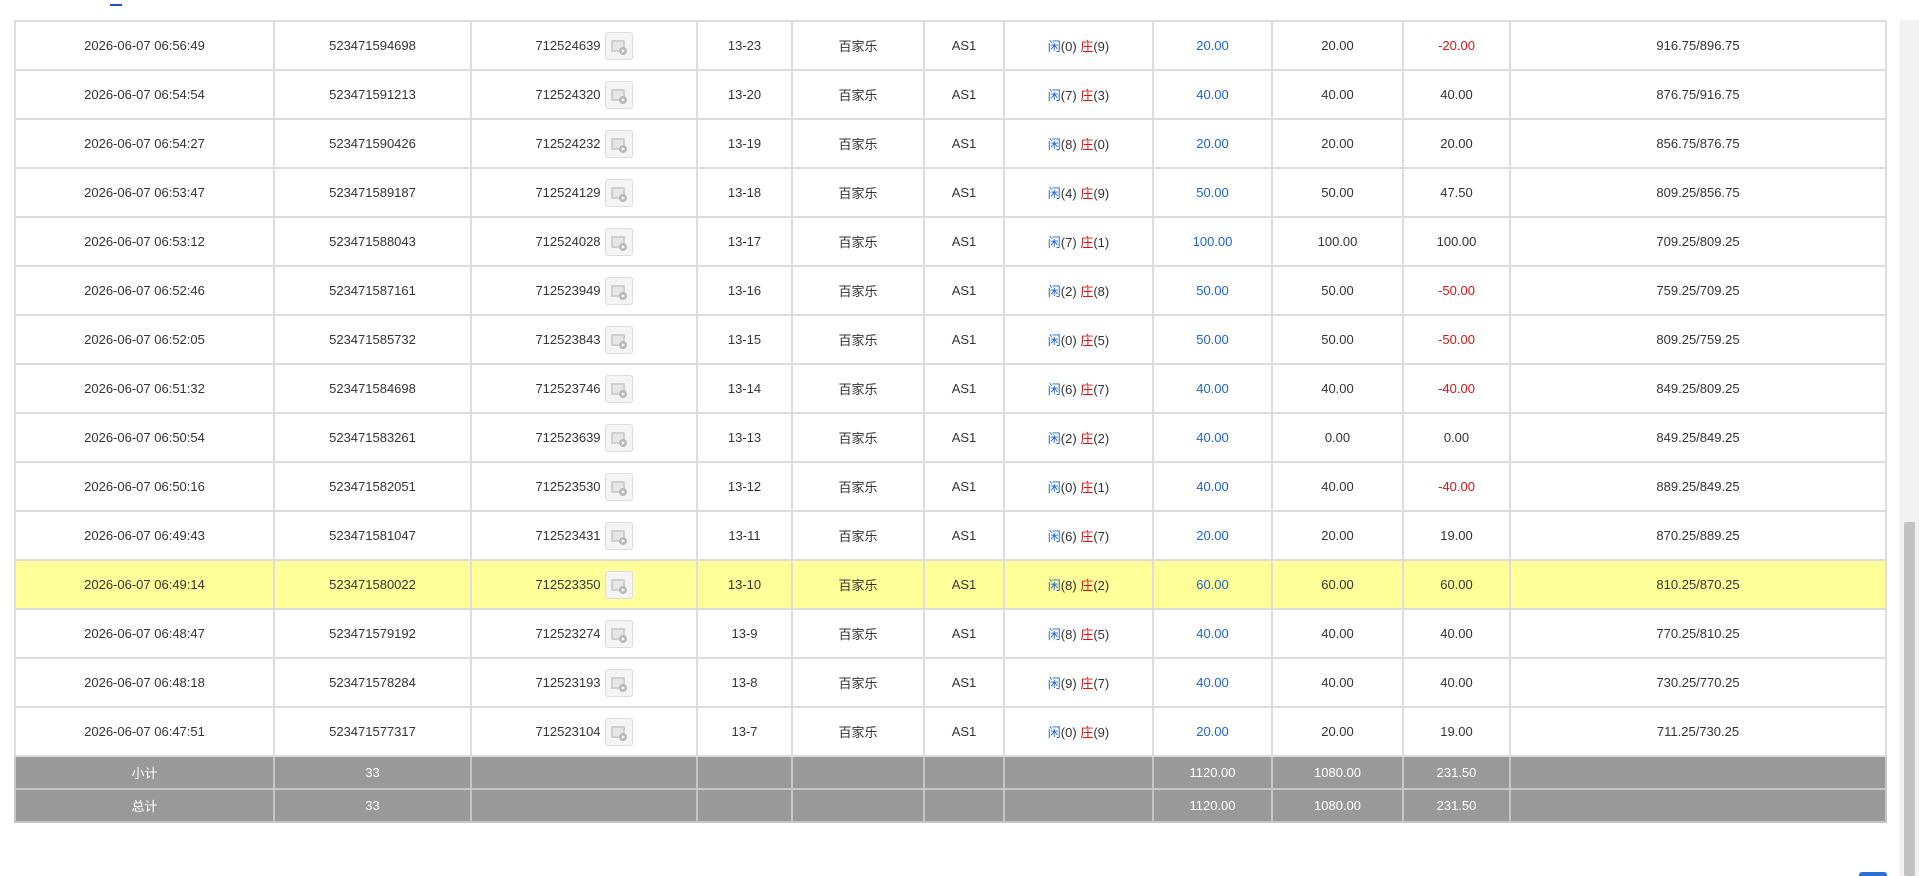 The width and height of the screenshot is (1919, 876). I want to click on win-loss-cell: 40.00, so click(1456, 682).